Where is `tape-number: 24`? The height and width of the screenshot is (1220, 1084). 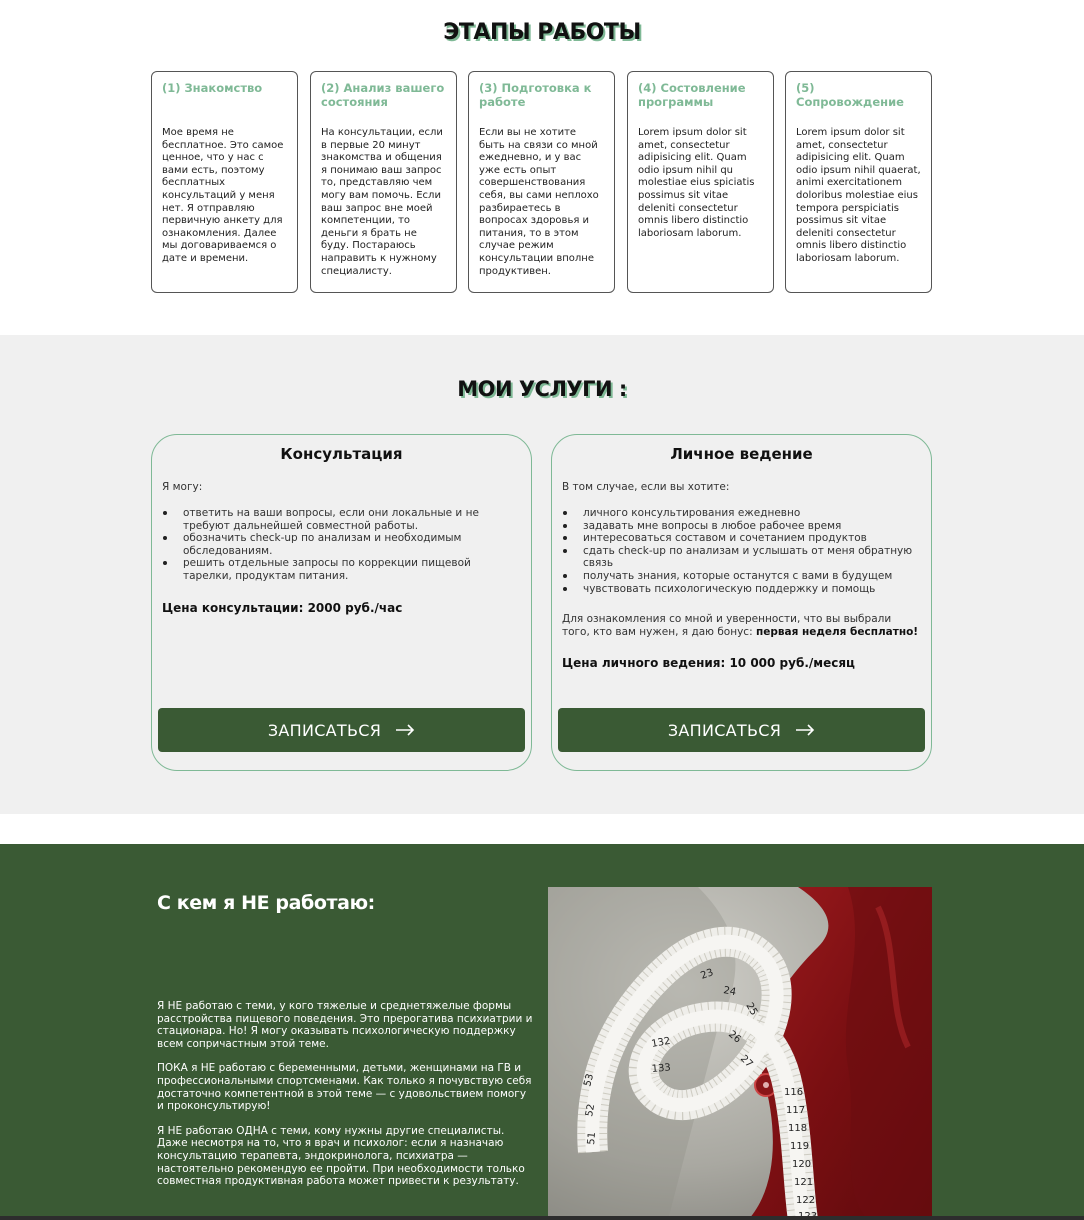 tape-number: 24 is located at coordinates (729, 991).